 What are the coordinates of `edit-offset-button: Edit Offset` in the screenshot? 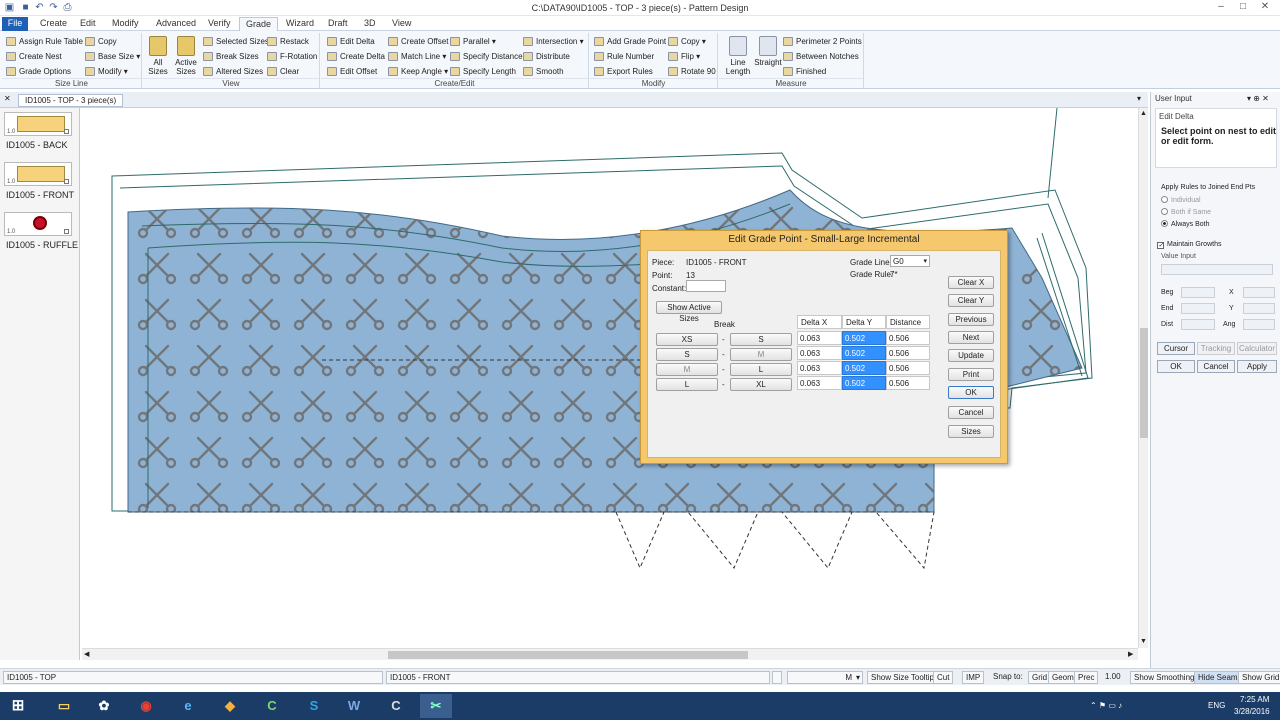 It's located at (352, 71).